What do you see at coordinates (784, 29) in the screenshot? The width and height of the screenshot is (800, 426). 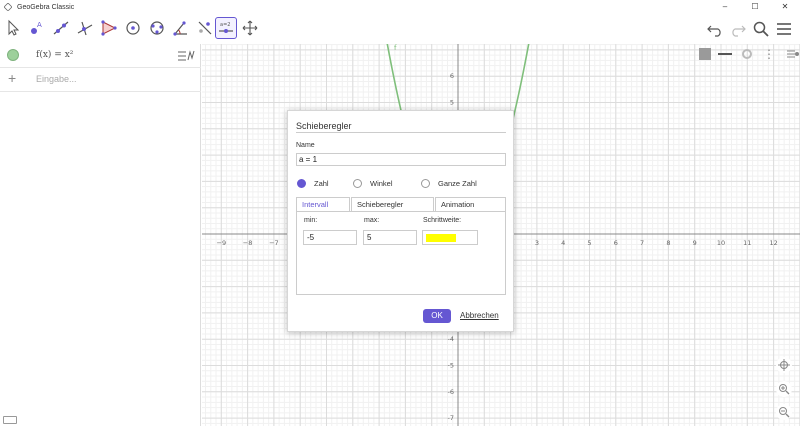 I see `menu-icon` at bounding box center [784, 29].